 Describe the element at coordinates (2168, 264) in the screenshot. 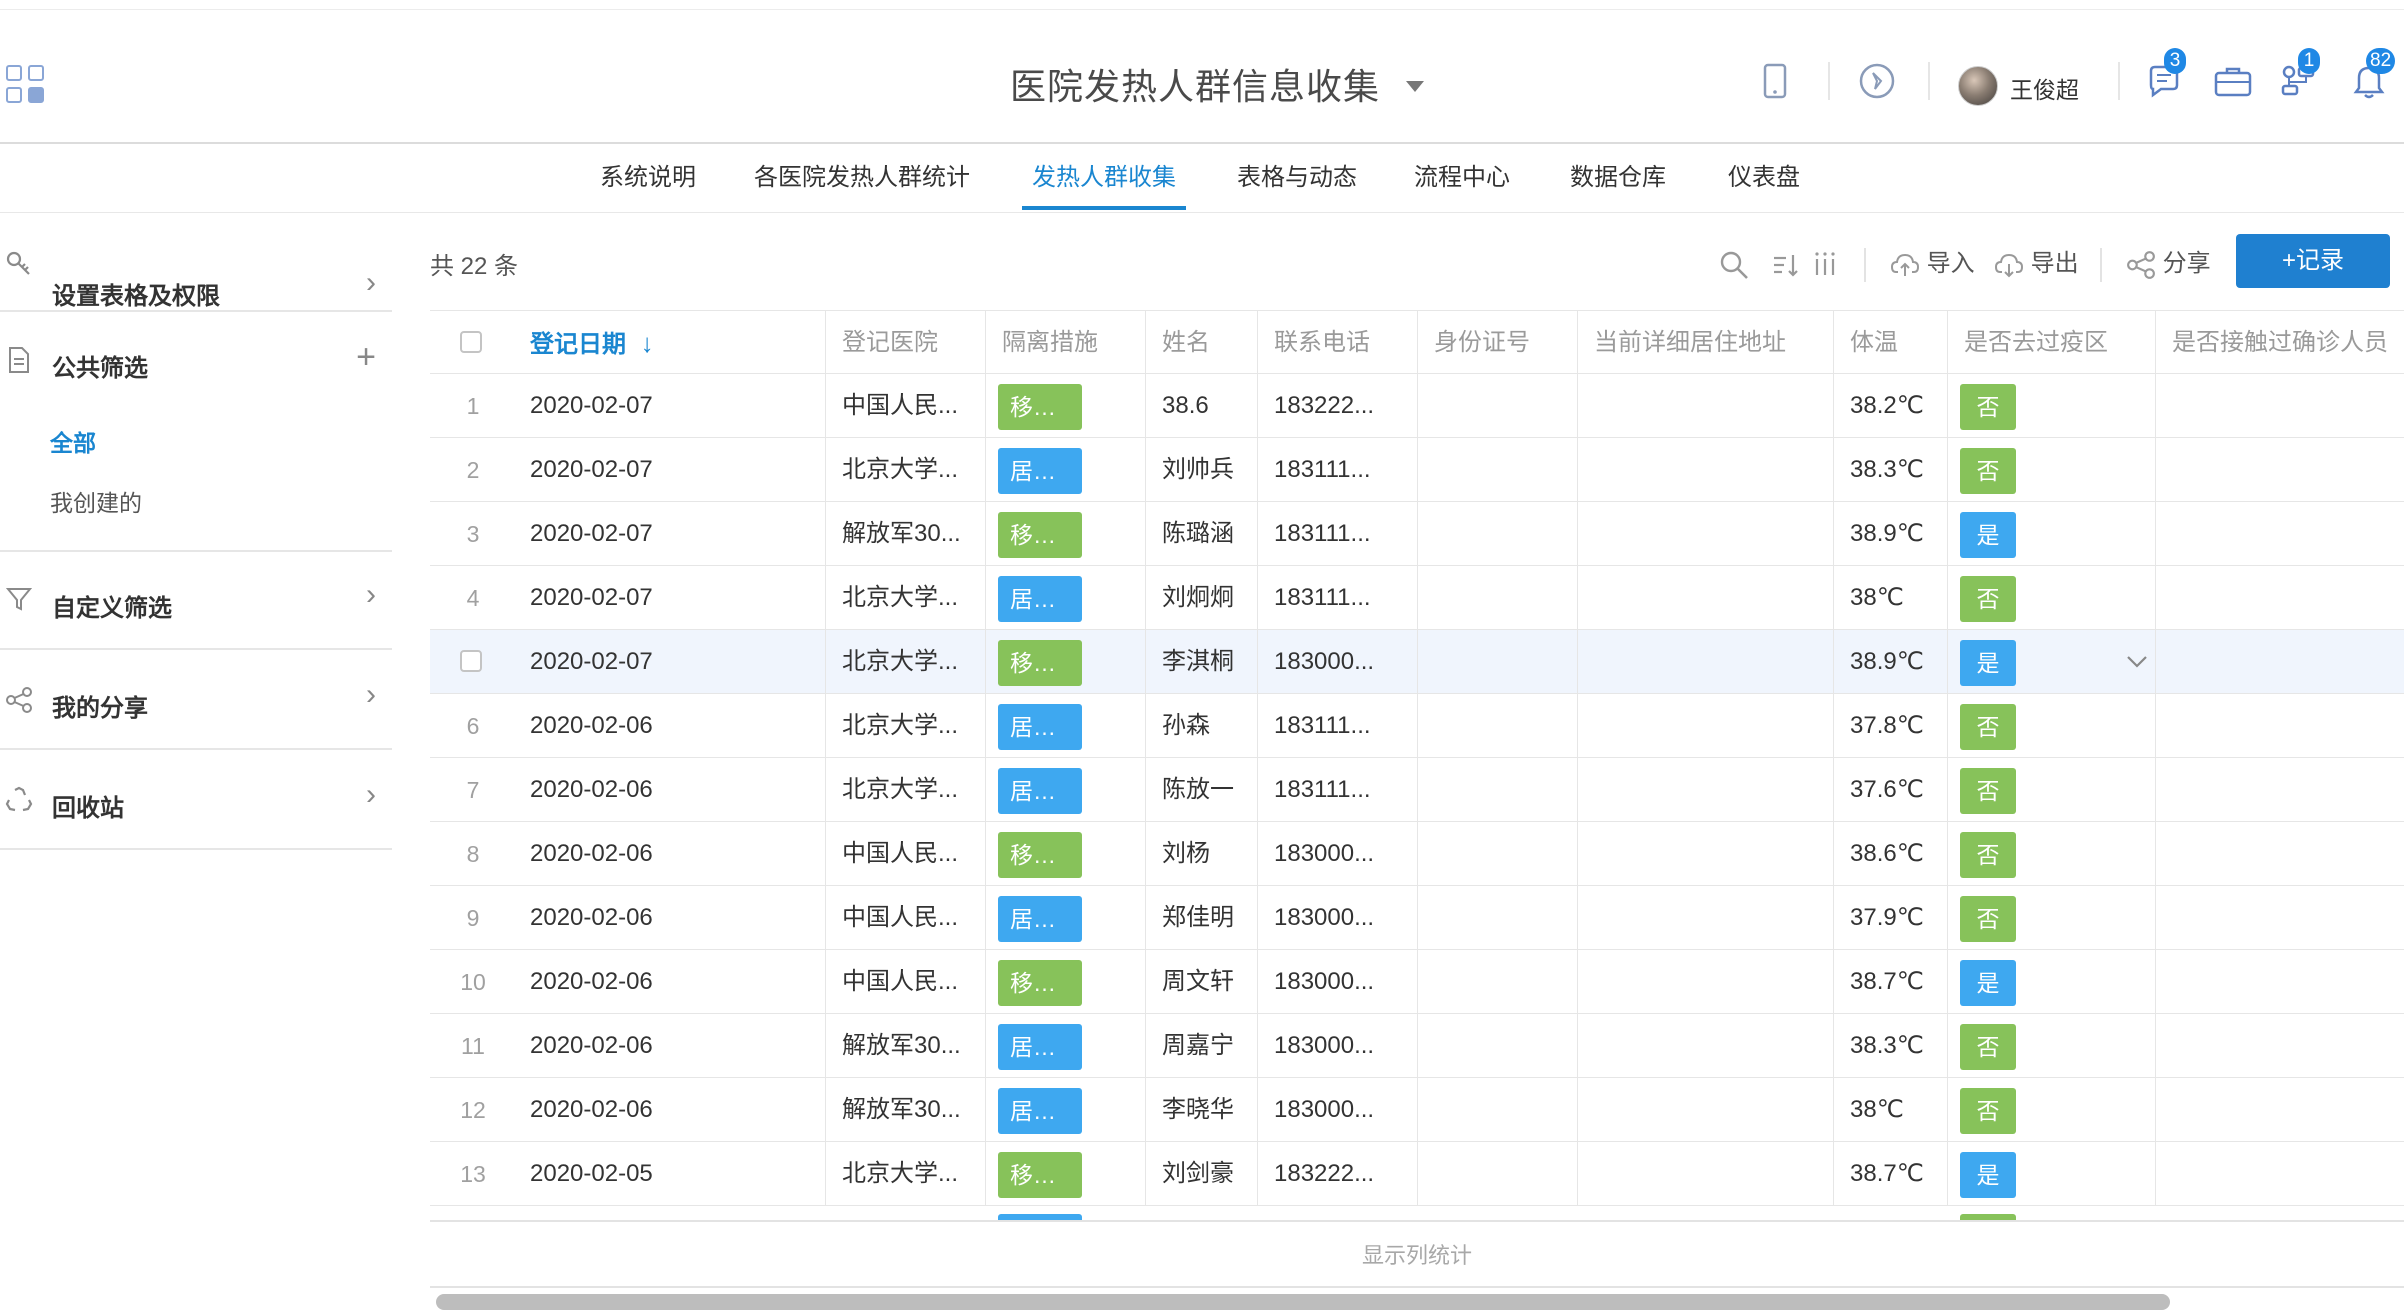

I see `share-button: 分享` at that location.